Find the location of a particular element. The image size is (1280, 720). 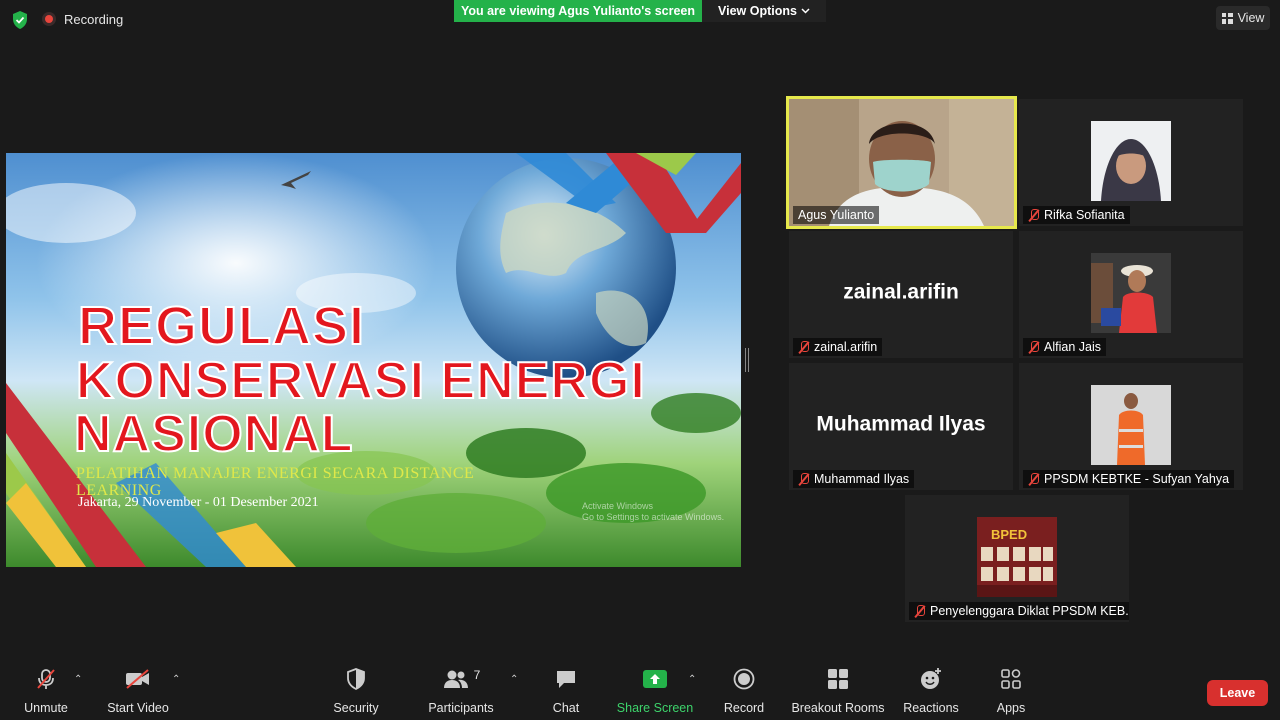

reactions-smiley-icon is located at coordinates (931, 678).